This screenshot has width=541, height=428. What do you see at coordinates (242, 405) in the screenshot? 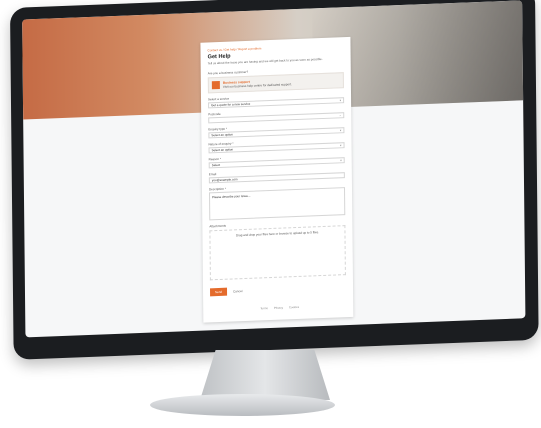
I see `monitor-stand-base` at bounding box center [242, 405].